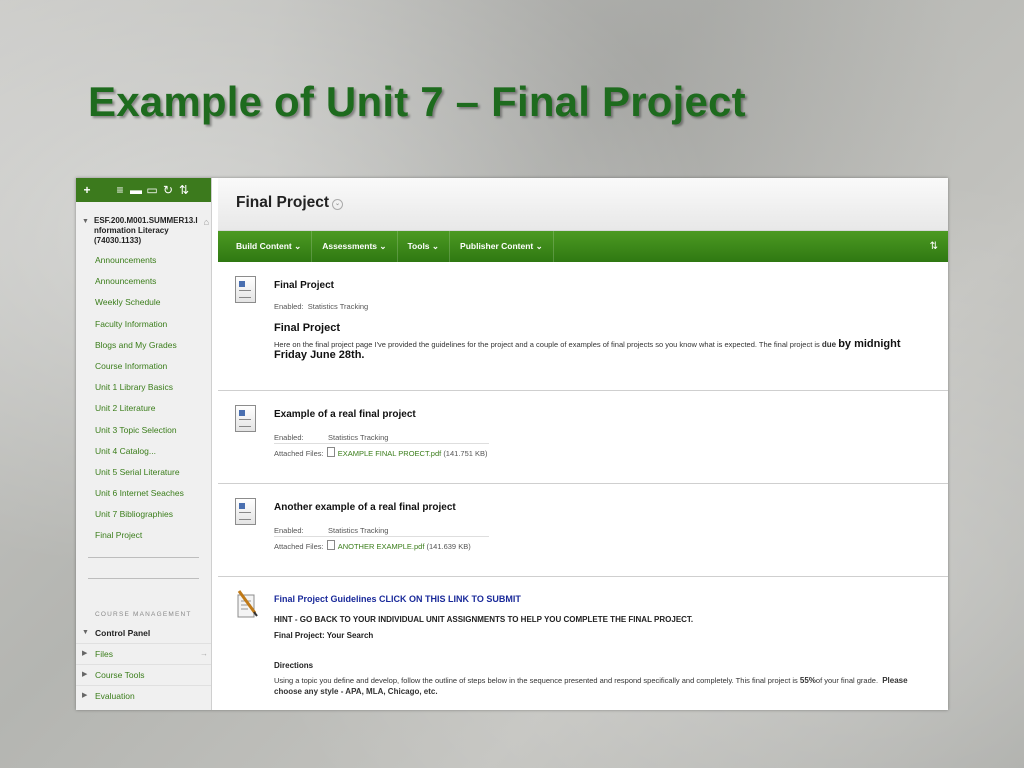 This screenshot has width=1024, height=768. Describe the element at coordinates (143, 514) in the screenshot. I see `sidebar-item-unit-7: Unit 7 Bibliographies` at that location.